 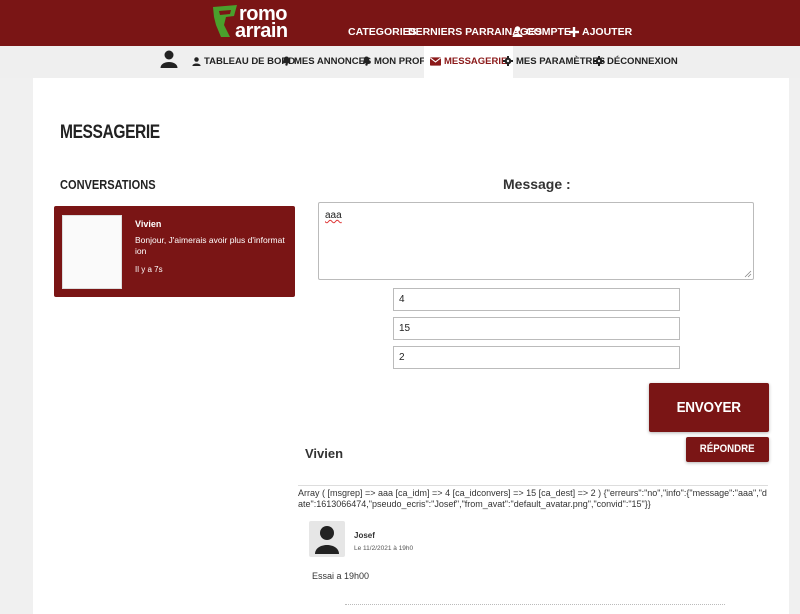 What do you see at coordinates (108, 184) in the screenshot?
I see `conversations-heading: CONVERSATIONS` at bounding box center [108, 184].